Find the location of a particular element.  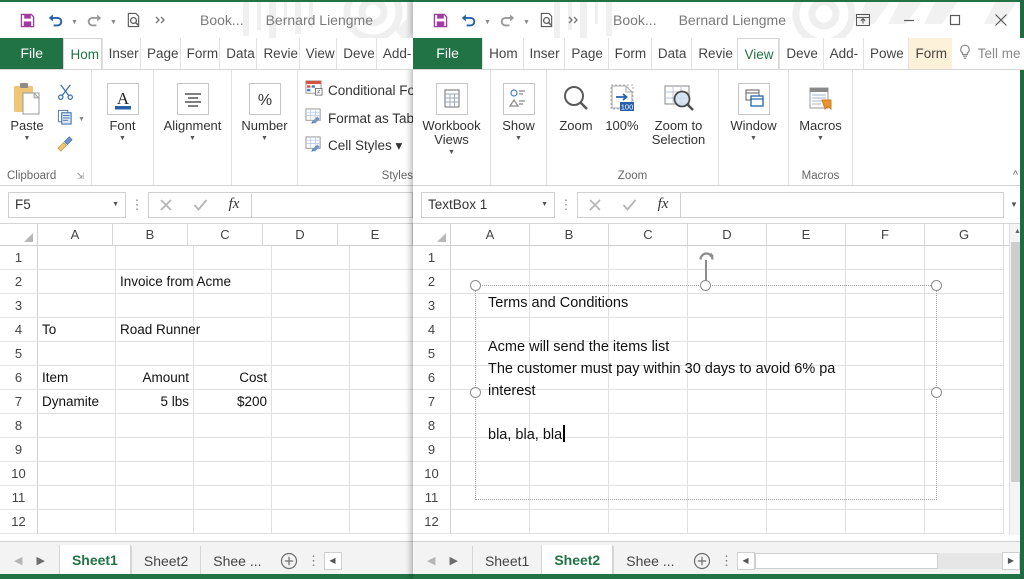

row-header-4: 4 is located at coordinates (432, 330).